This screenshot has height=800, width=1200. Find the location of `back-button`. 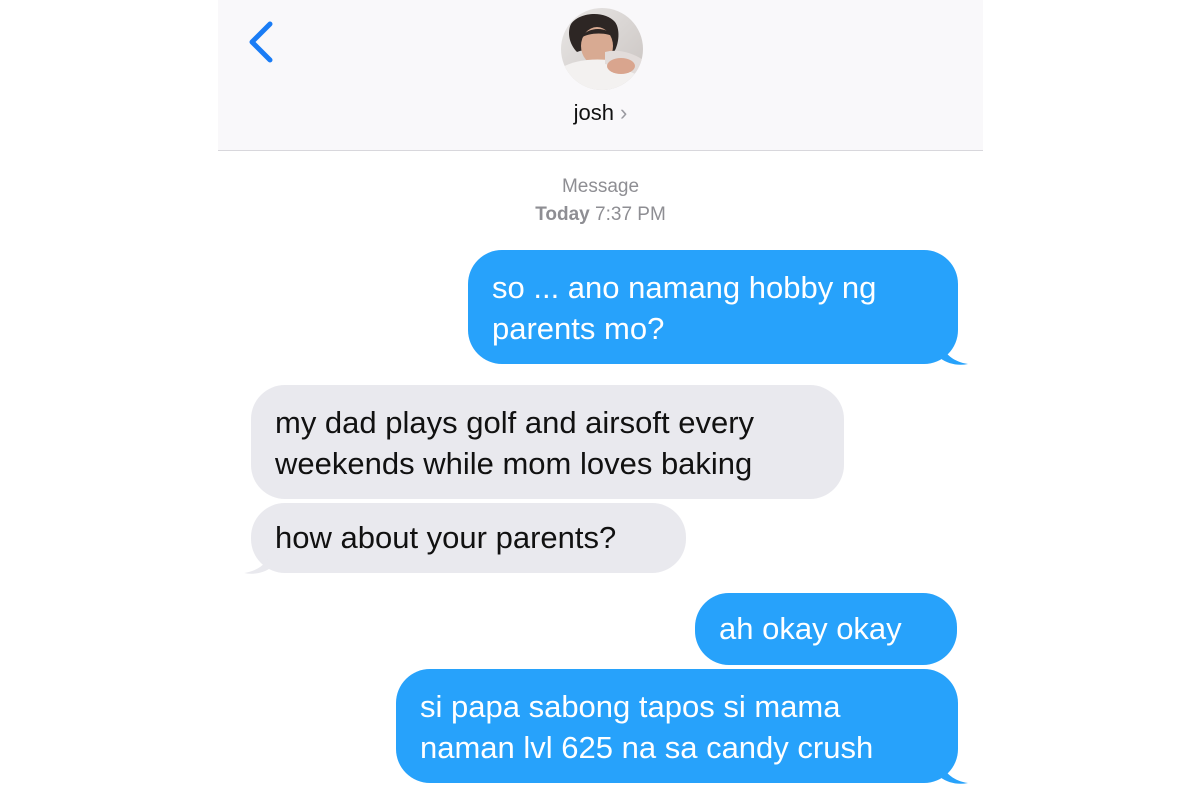

back-button is located at coordinates (260, 42).